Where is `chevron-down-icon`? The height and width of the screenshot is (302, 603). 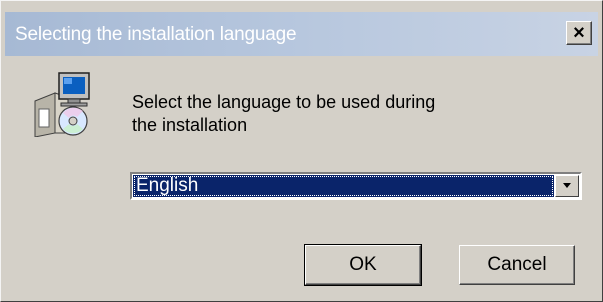
chevron-down-icon is located at coordinates (567, 185).